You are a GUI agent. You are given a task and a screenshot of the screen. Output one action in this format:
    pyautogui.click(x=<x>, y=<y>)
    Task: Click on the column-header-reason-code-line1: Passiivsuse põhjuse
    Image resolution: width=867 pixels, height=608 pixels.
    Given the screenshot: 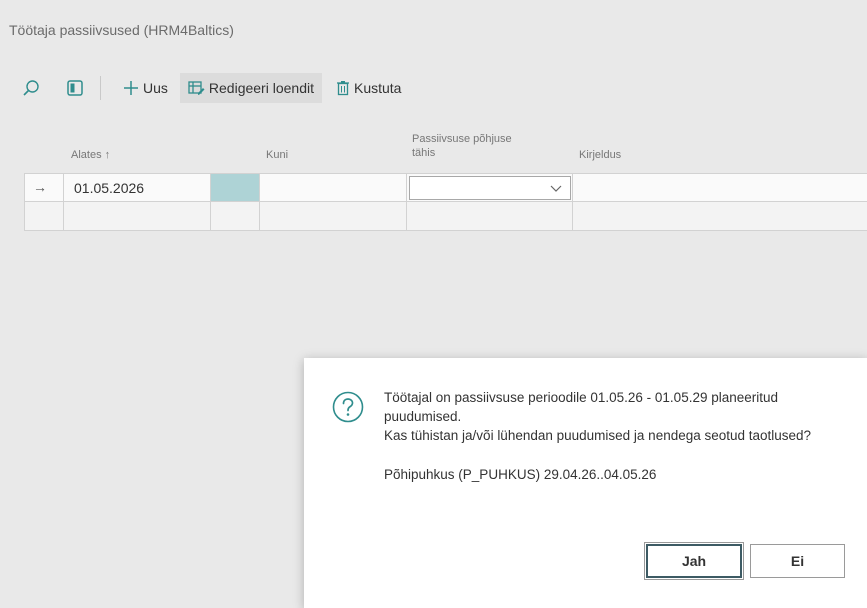 What is the action you would take?
    pyautogui.click(x=462, y=139)
    